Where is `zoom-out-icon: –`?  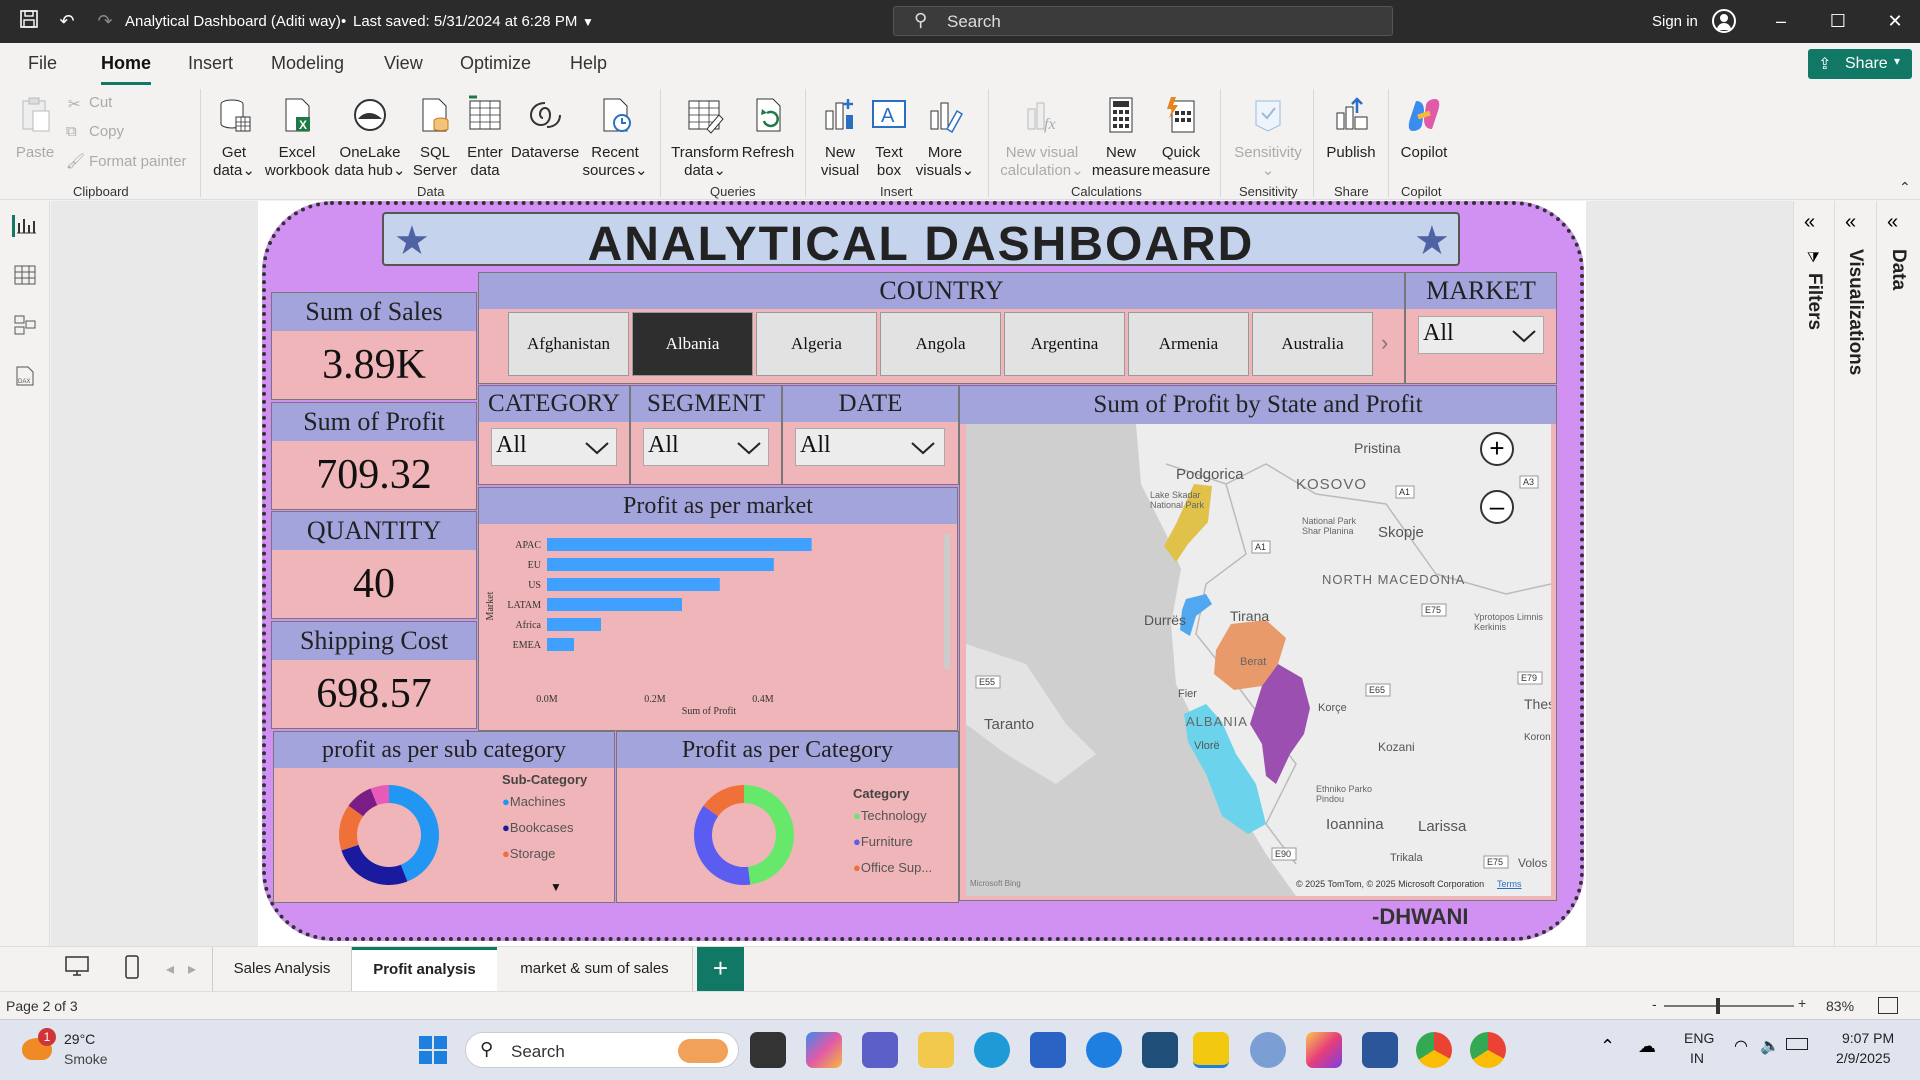 zoom-out-icon: – is located at coordinates (1497, 507).